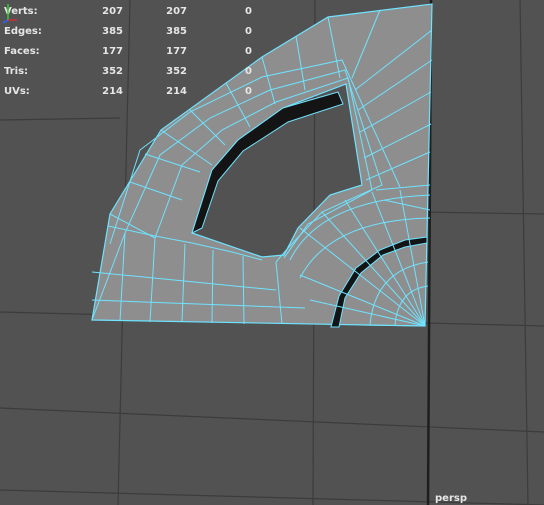 This screenshot has height=505, width=544. What do you see at coordinates (134, 72) in the screenshot?
I see `stat-row-tris: Tris: 352 352 0` at bounding box center [134, 72].